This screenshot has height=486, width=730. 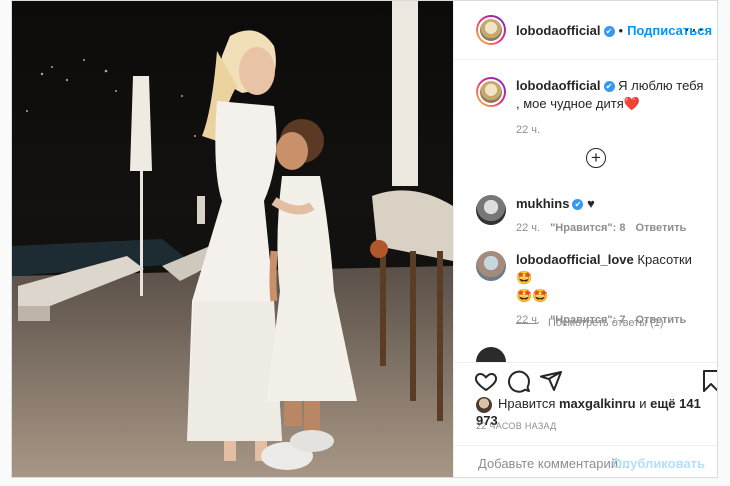 I want to click on comment-time: 22 ч., so click(x=528, y=228).